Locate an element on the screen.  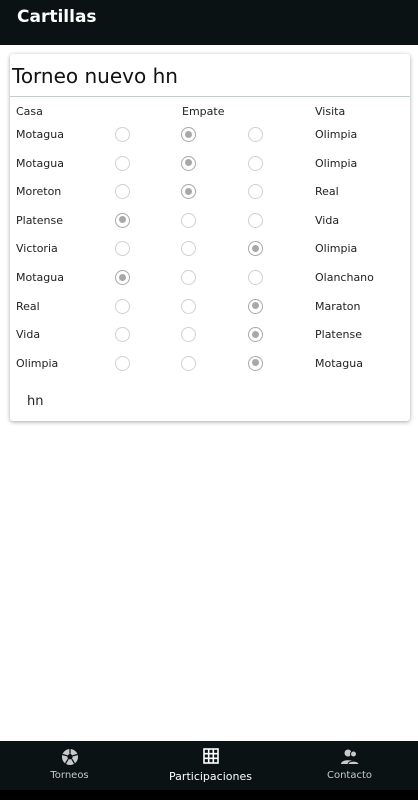
nav-item-participaciones: Participaciones is located at coordinates (210, 765).